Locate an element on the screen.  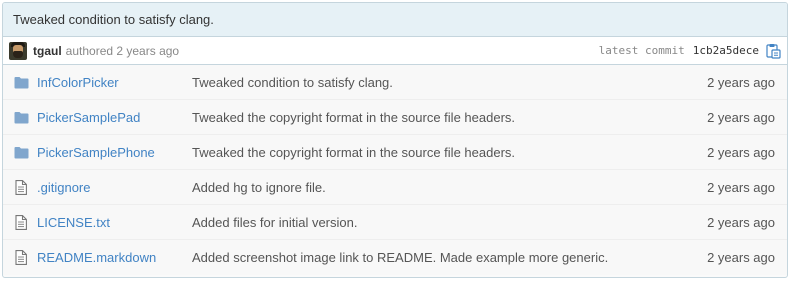
file-name-link: PickerSamplePhone is located at coordinates (114, 152).